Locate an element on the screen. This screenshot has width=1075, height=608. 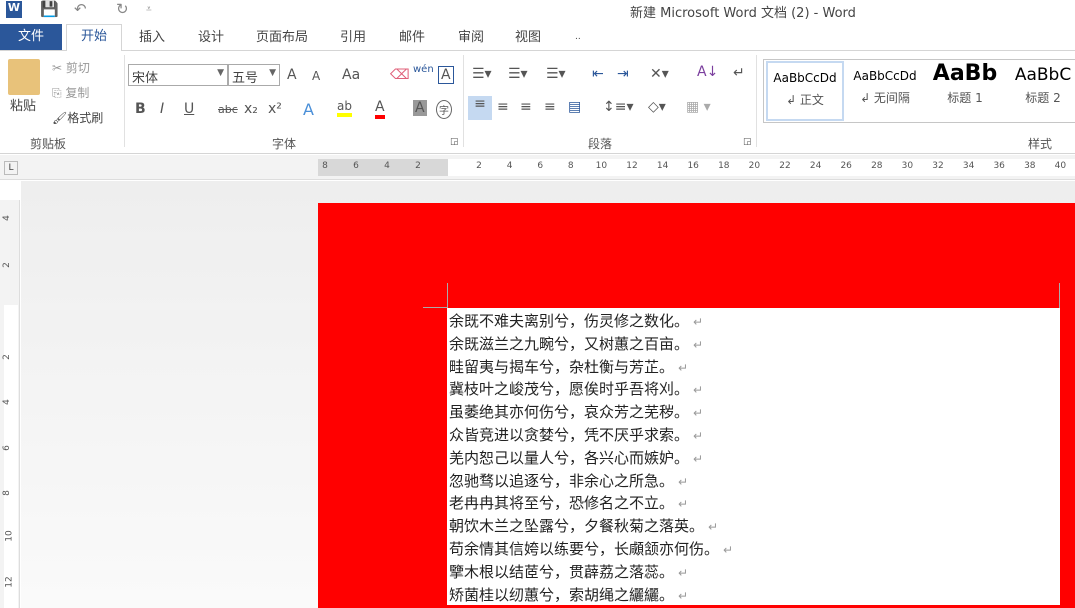
vertical-ruler: 4 2 2 4 6 8 10 12 is located at coordinates (10, 404).